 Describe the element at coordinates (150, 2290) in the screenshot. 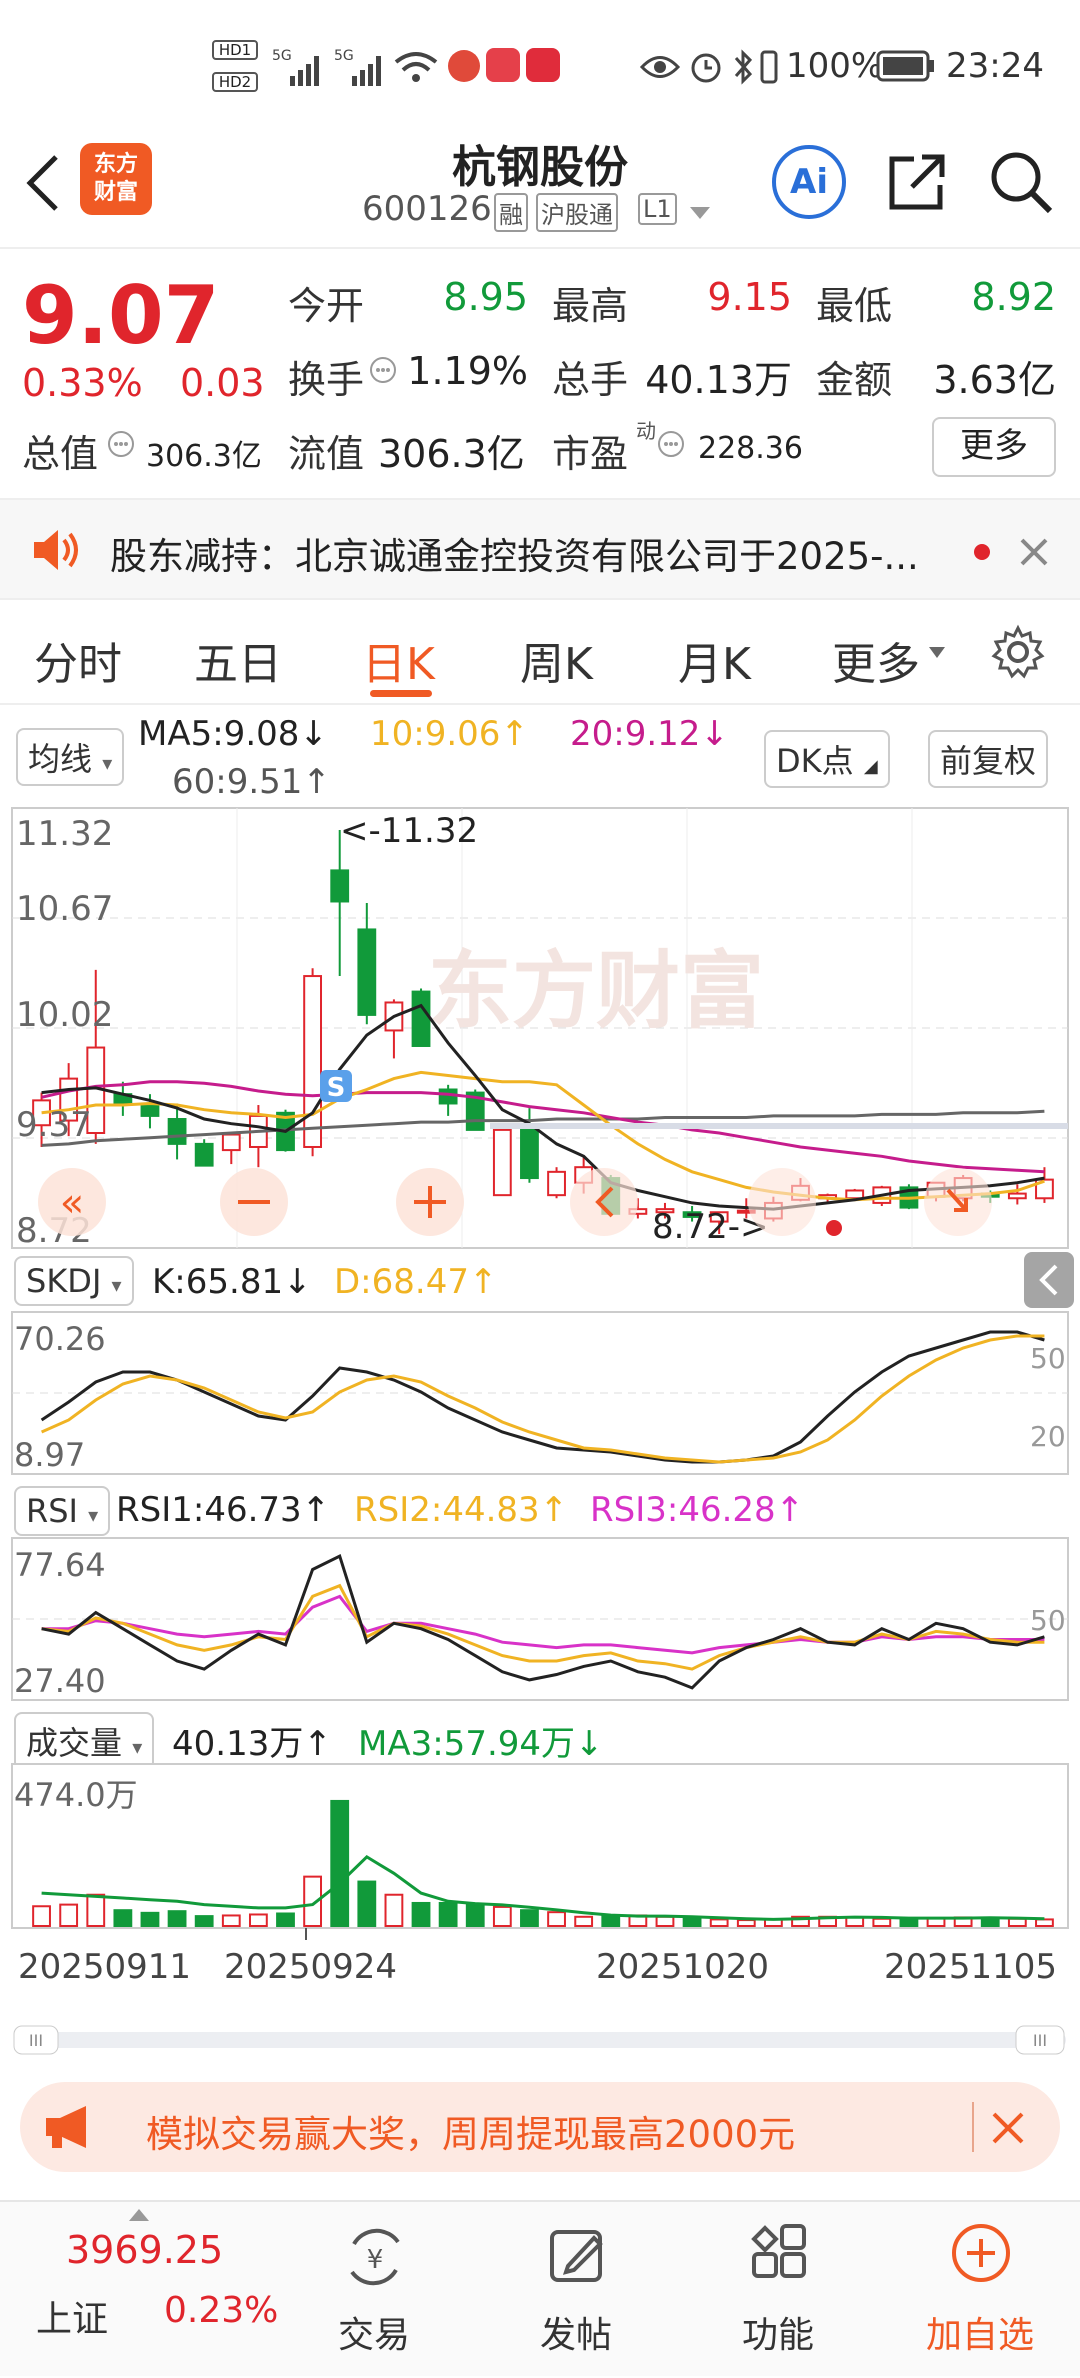

I see `index-widget: 3969.25 上证 0.23%` at that location.